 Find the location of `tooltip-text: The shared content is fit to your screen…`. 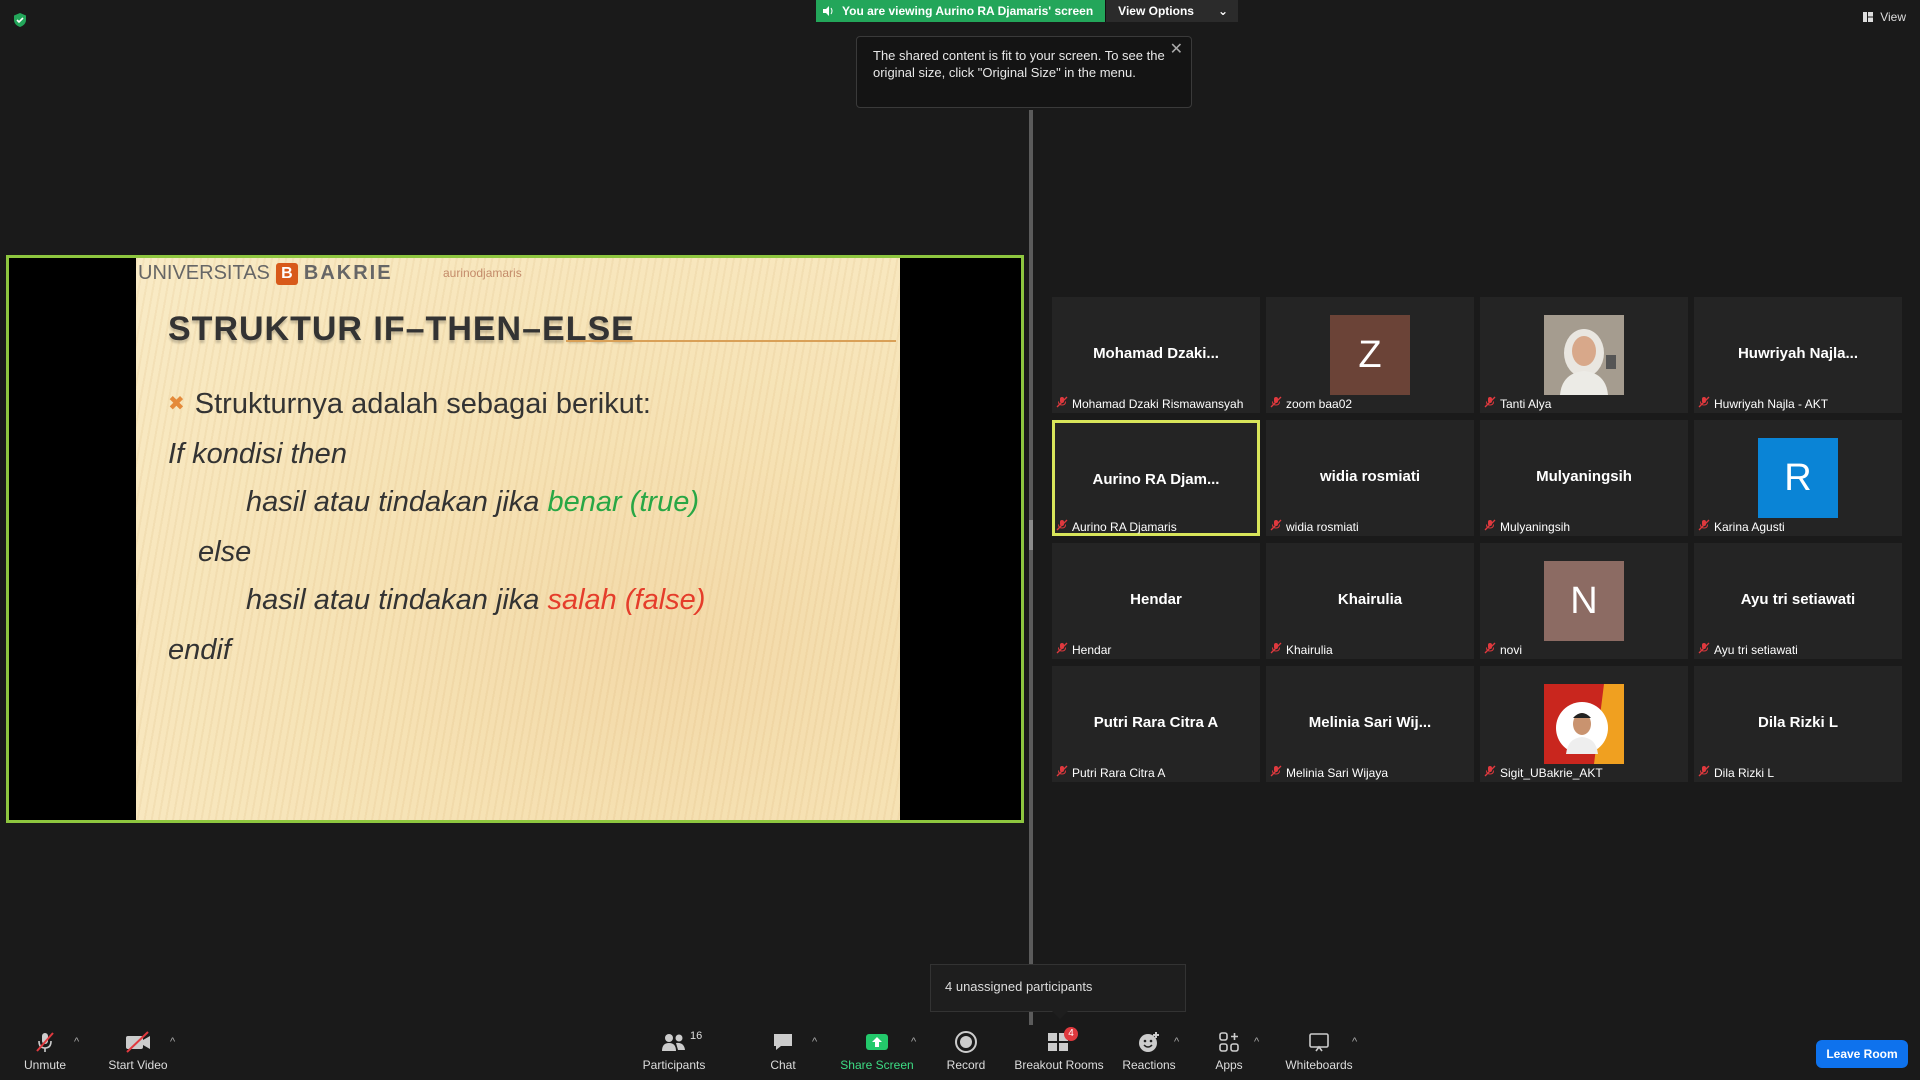

tooltip-text: The shared content is fit to your screen… is located at coordinates (1019, 64).